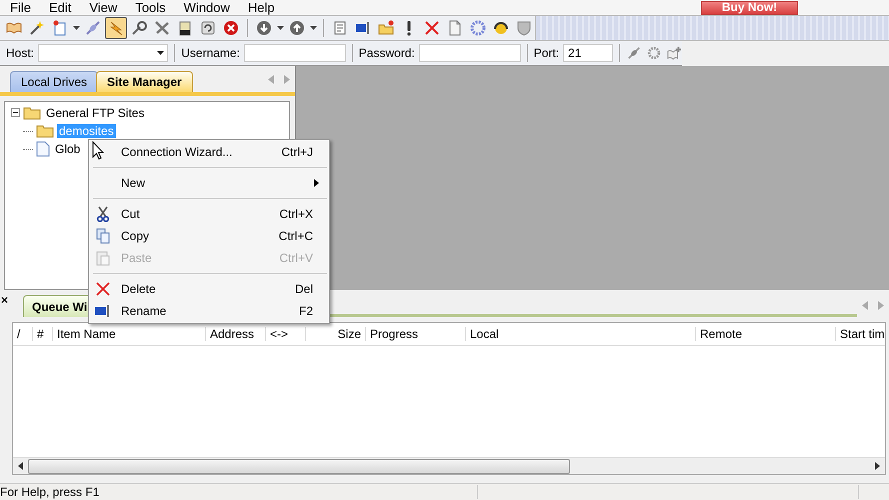 This screenshot has height=500, width=889. I want to click on tree-item: General FTP Sites, so click(95, 113).